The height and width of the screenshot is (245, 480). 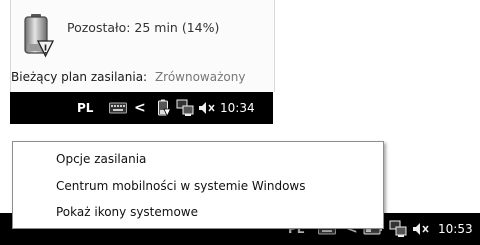 I want to click on taskbar-top: PL < 10:34, so click(x=141, y=108).